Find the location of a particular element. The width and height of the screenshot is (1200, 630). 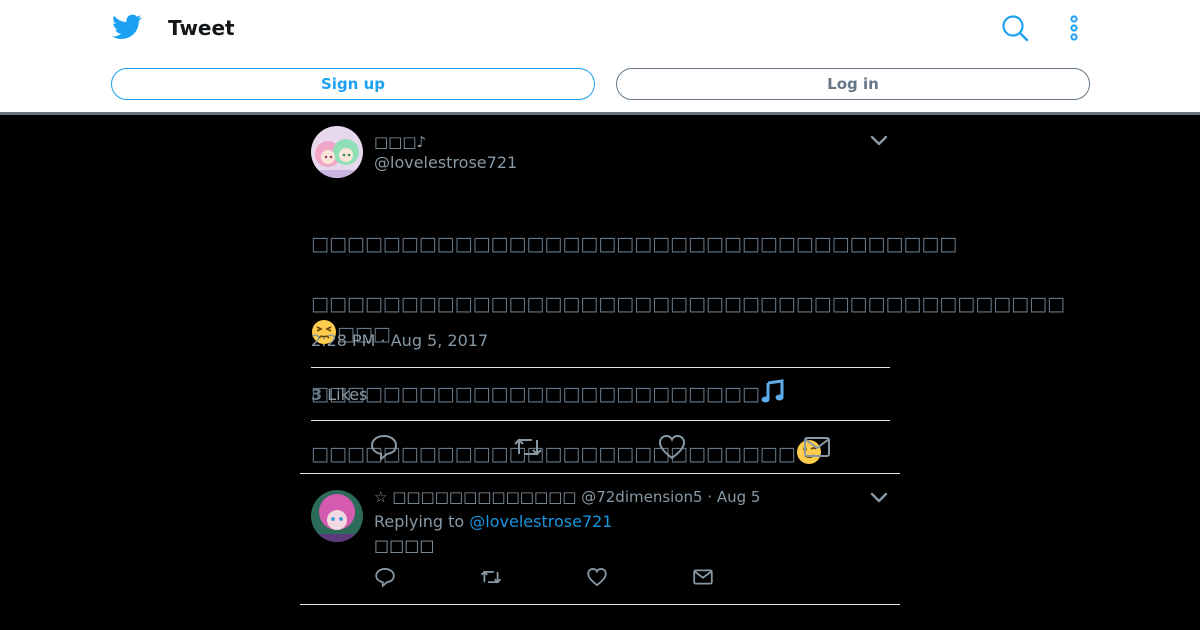

tweet-line-1: □□□□□□□□□□□□□□□□□□□□□□□□□□□□□□□□□□□□ is located at coordinates (634, 244).